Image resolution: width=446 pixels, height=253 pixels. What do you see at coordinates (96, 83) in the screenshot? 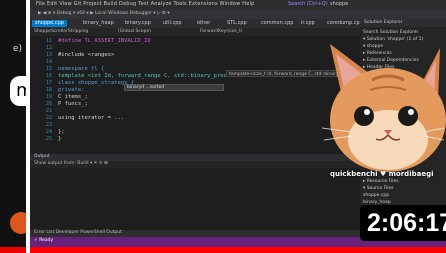
I see `code-line: class shoppe_strategy {` at bounding box center [96, 83].